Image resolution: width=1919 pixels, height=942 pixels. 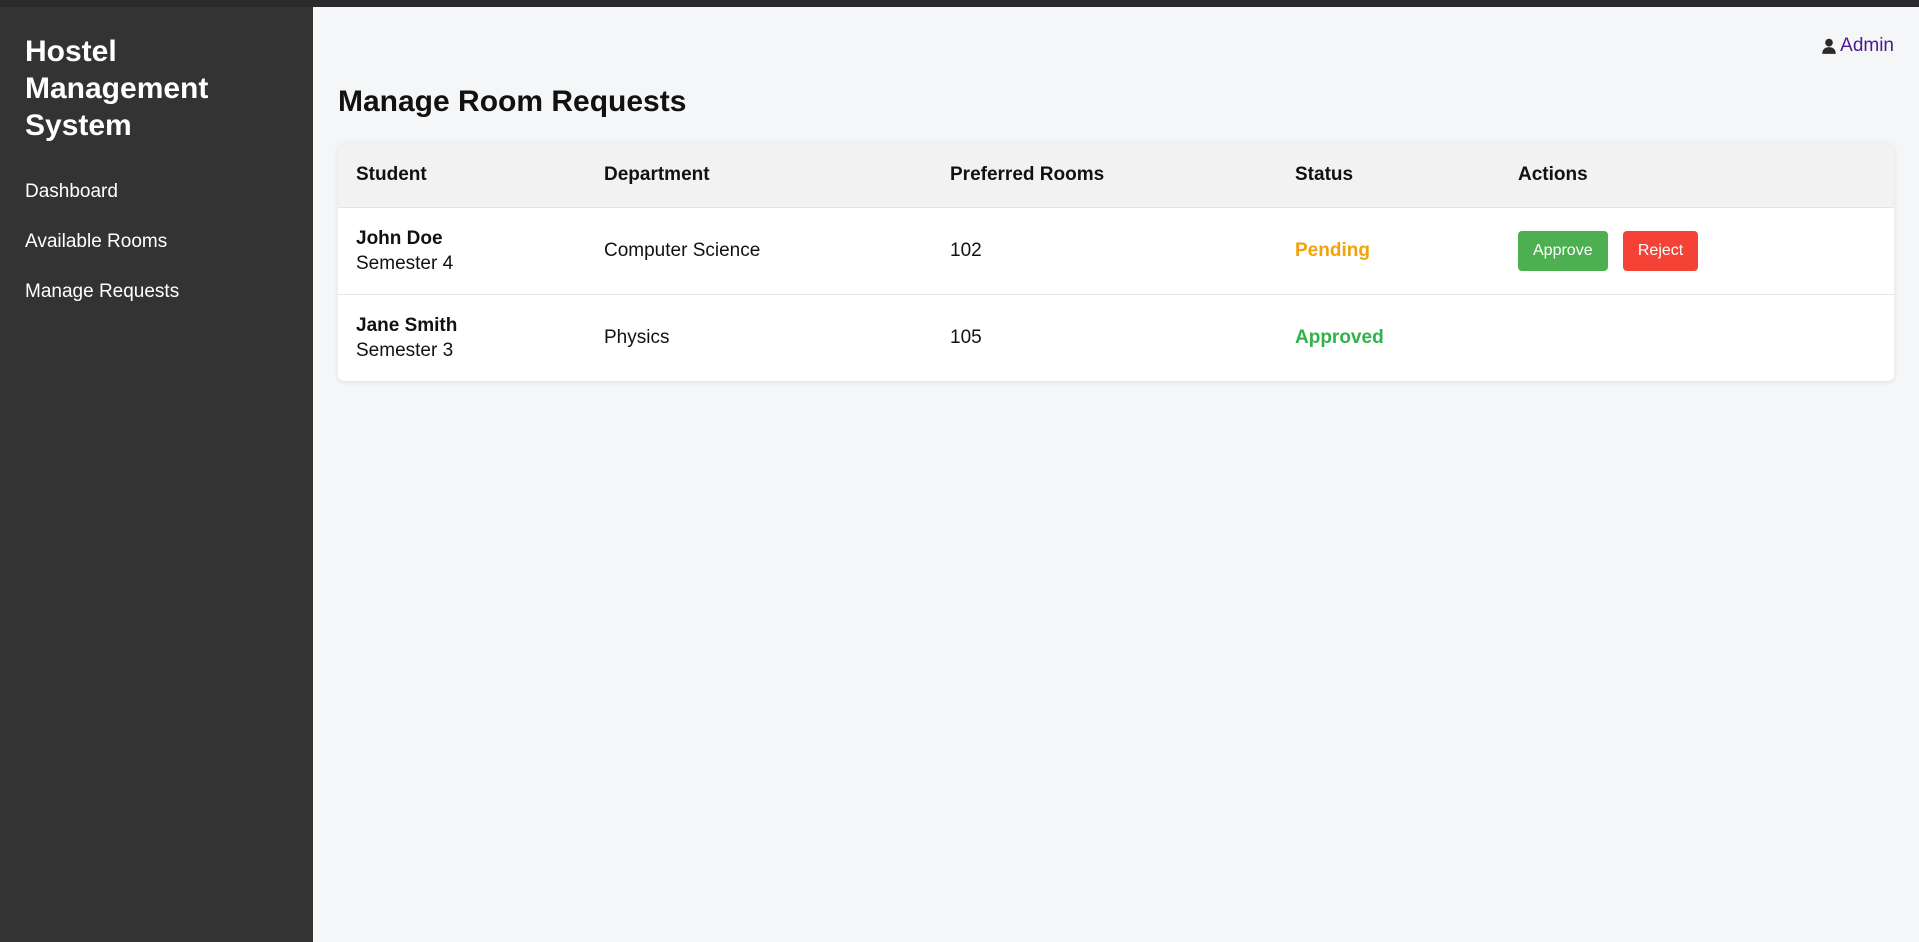 I want to click on user-icon, so click(x=1829, y=46).